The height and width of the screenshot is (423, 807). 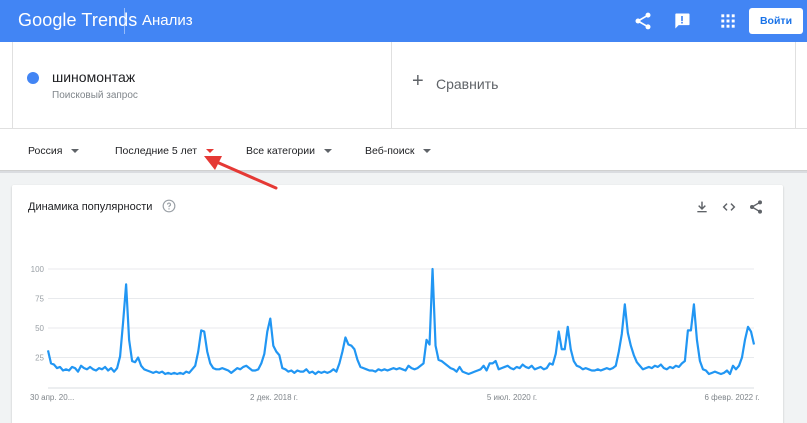 What do you see at coordinates (167, 20) in the screenshot?
I see `page-title: Анализ` at bounding box center [167, 20].